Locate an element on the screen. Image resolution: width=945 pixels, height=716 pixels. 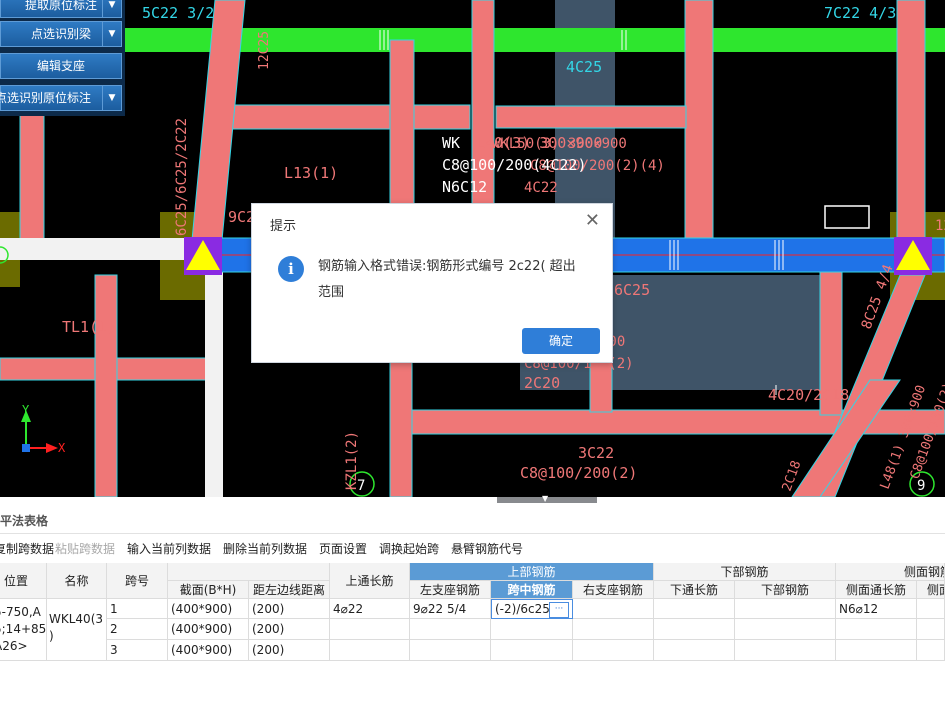
header-top-long: 上通长筋 is located at coordinates (370, 581).